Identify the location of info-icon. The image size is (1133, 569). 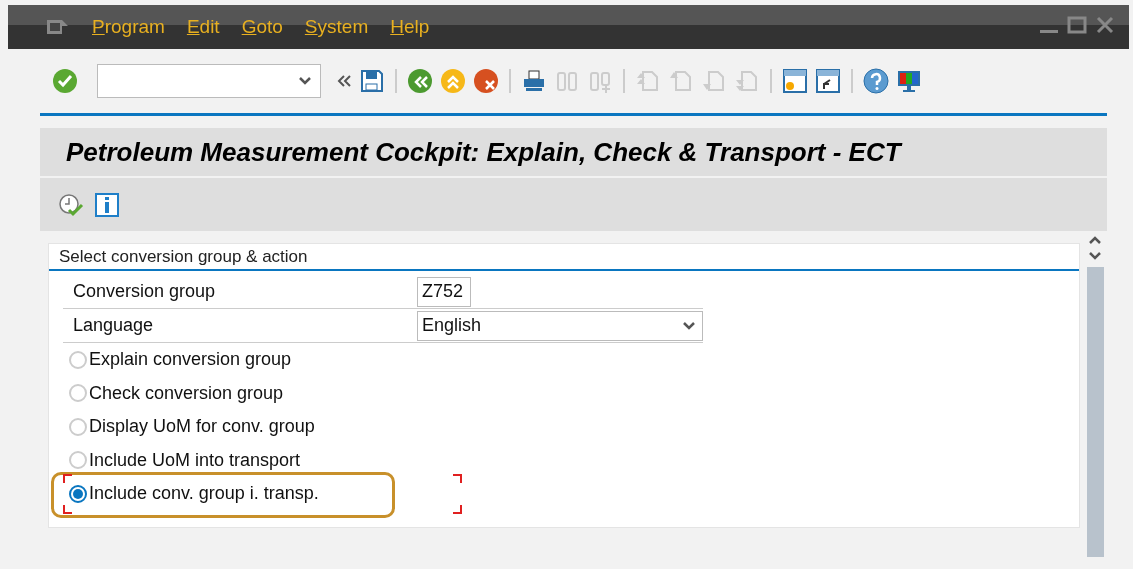
(107, 204).